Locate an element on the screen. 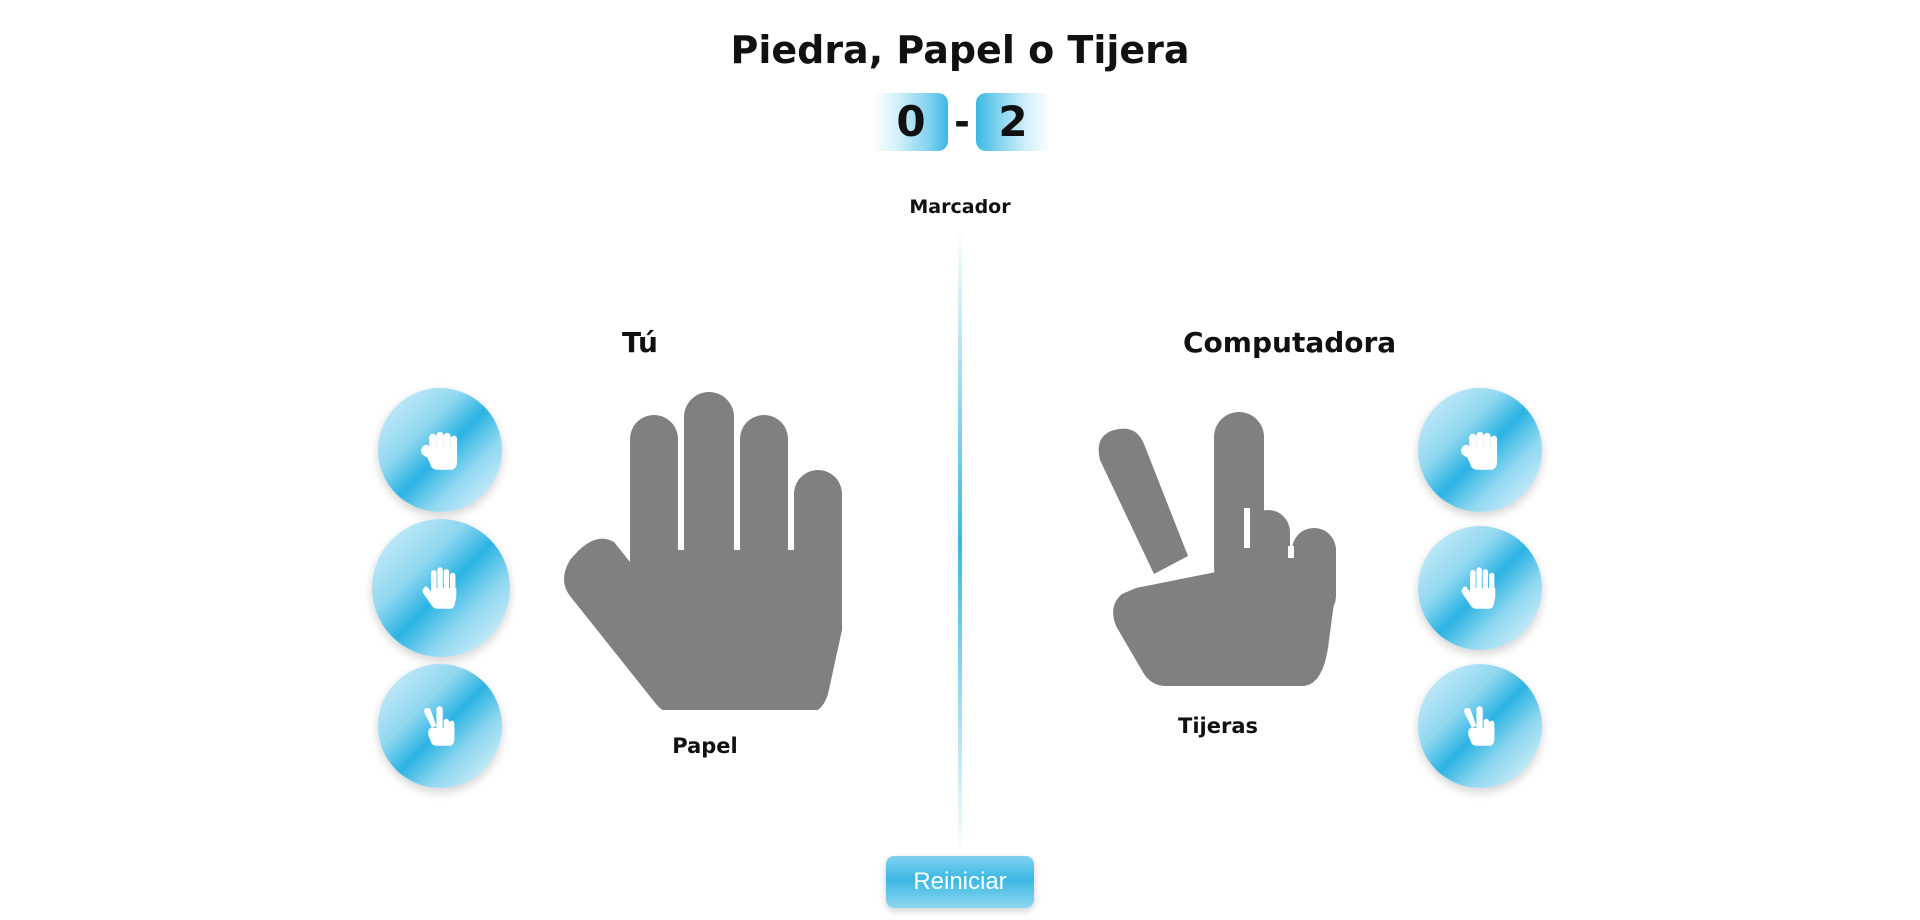 This screenshot has height=920, width=1920. center-divider is located at coordinates (960, 543).